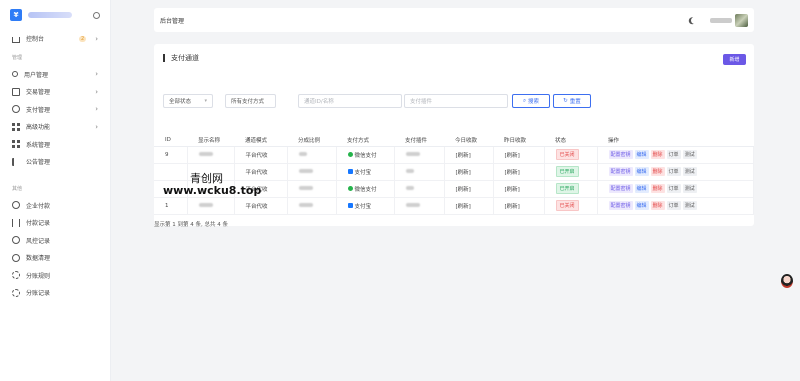 The height and width of the screenshot is (381, 800). What do you see at coordinates (171, 172) in the screenshot?
I see `cell-id` at bounding box center [171, 172].